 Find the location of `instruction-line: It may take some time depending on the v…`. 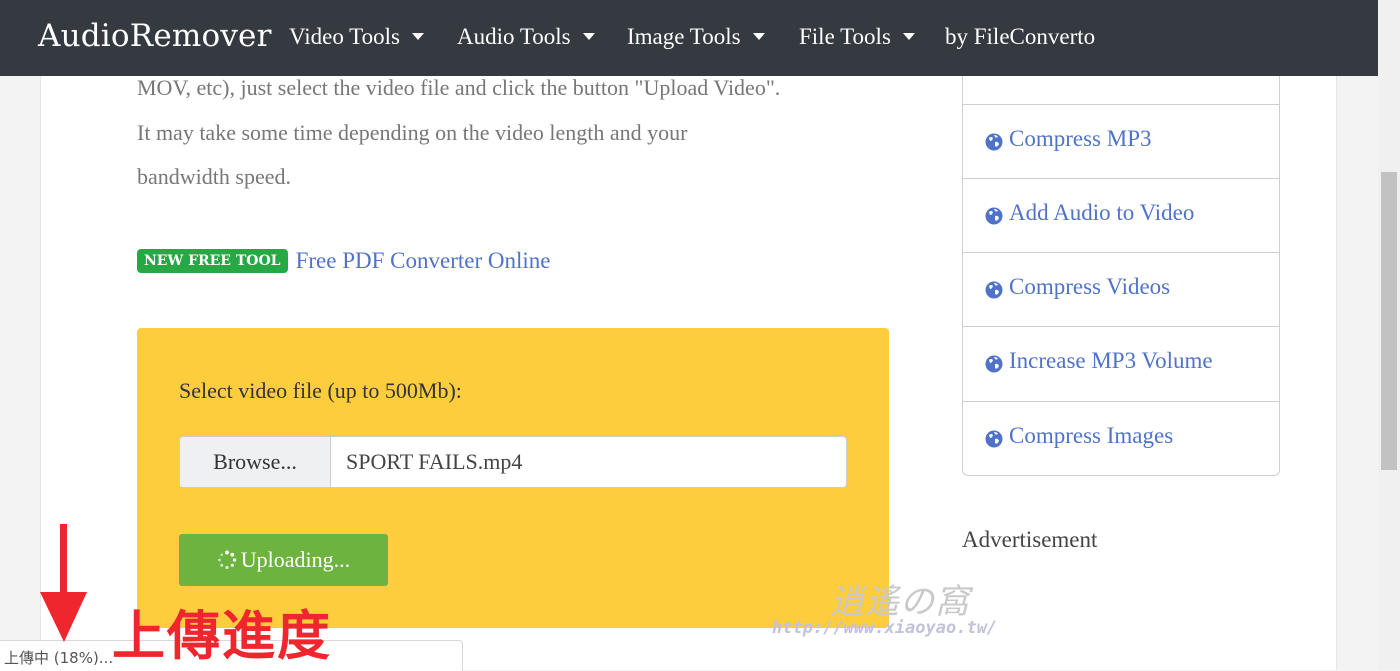

instruction-line: It may take some time depending on the v… is located at coordinates (412, 132).